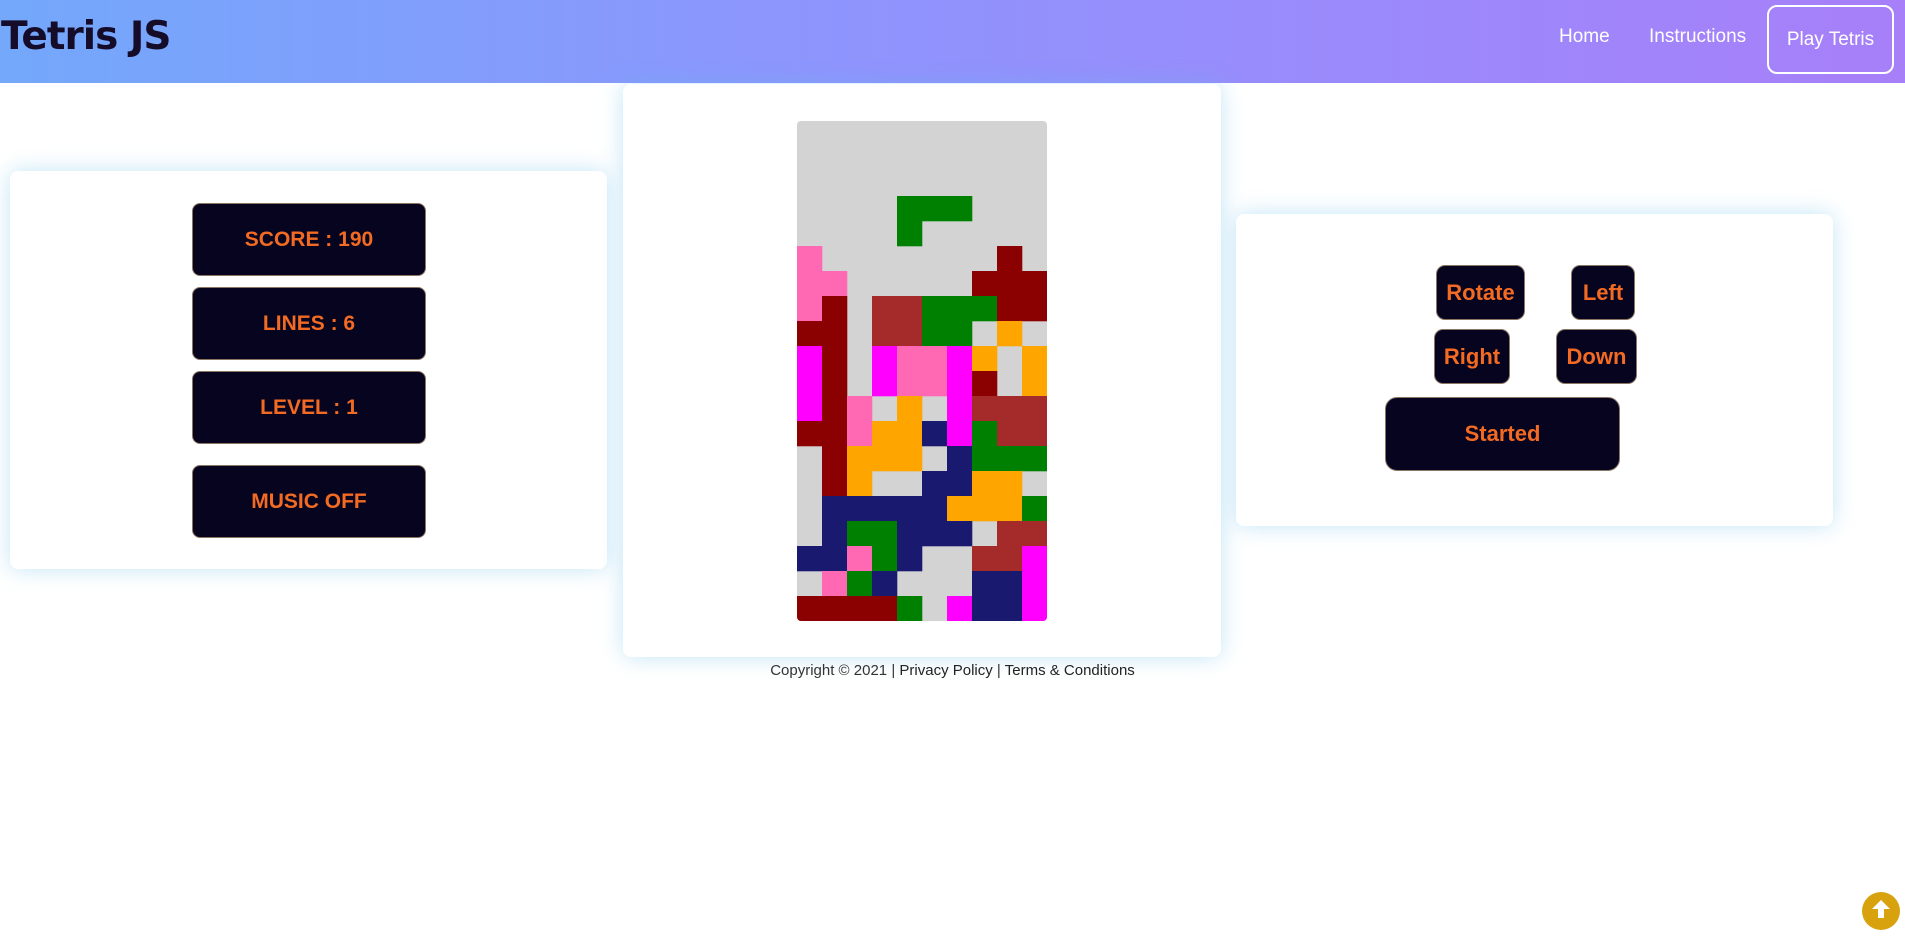 Image resolution: width=1905 pixels, height=948 pixels. What do you see at coordinates (309, 239) in the screenshot?
I see `score-display: SCORE : 190` at bounding box center [309, 239].